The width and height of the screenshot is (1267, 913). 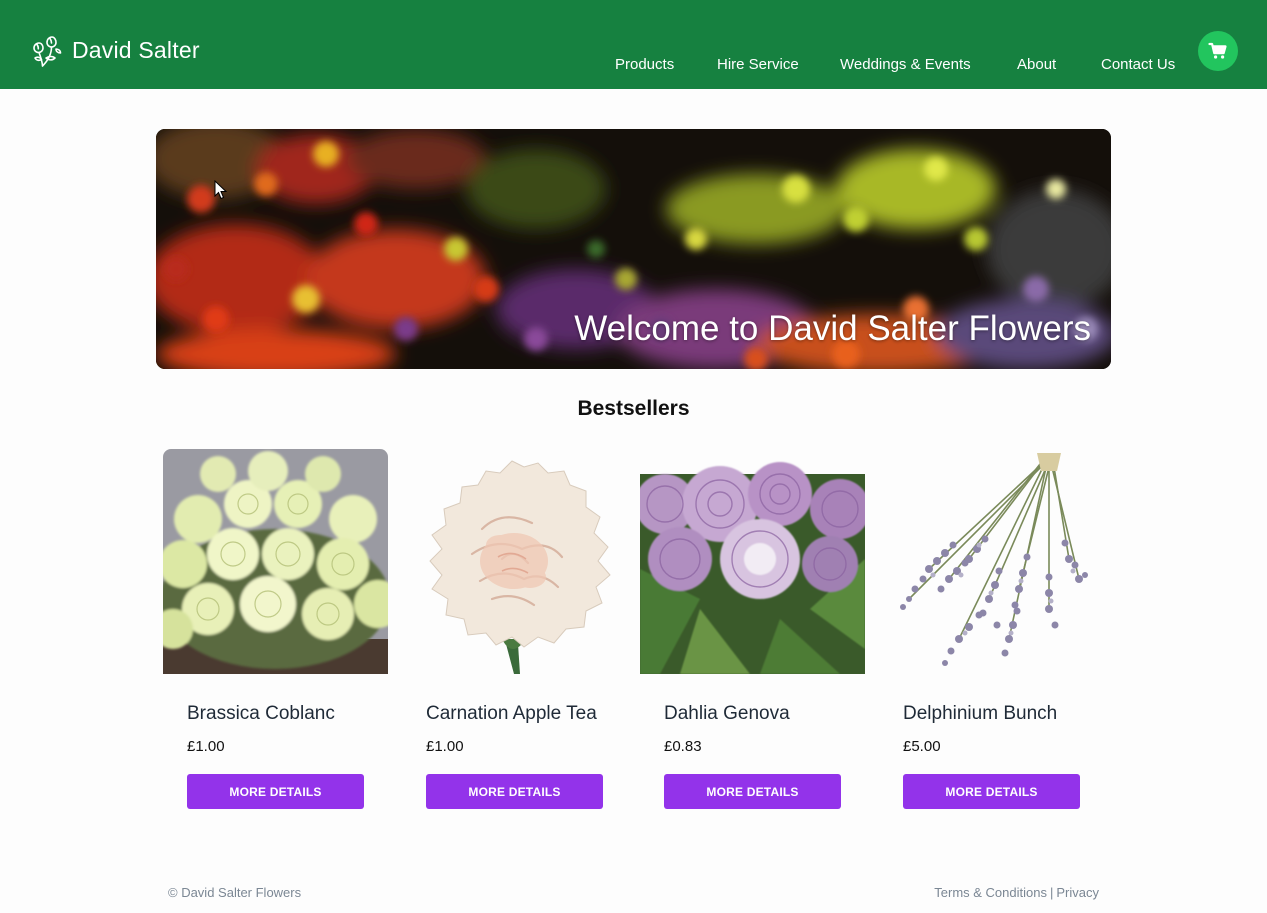 What do you see at coordinates (832, 328) in the screenshot?
I see `hero-title: Welcome to David Salter Flowers` at bounding box center [832, 328].